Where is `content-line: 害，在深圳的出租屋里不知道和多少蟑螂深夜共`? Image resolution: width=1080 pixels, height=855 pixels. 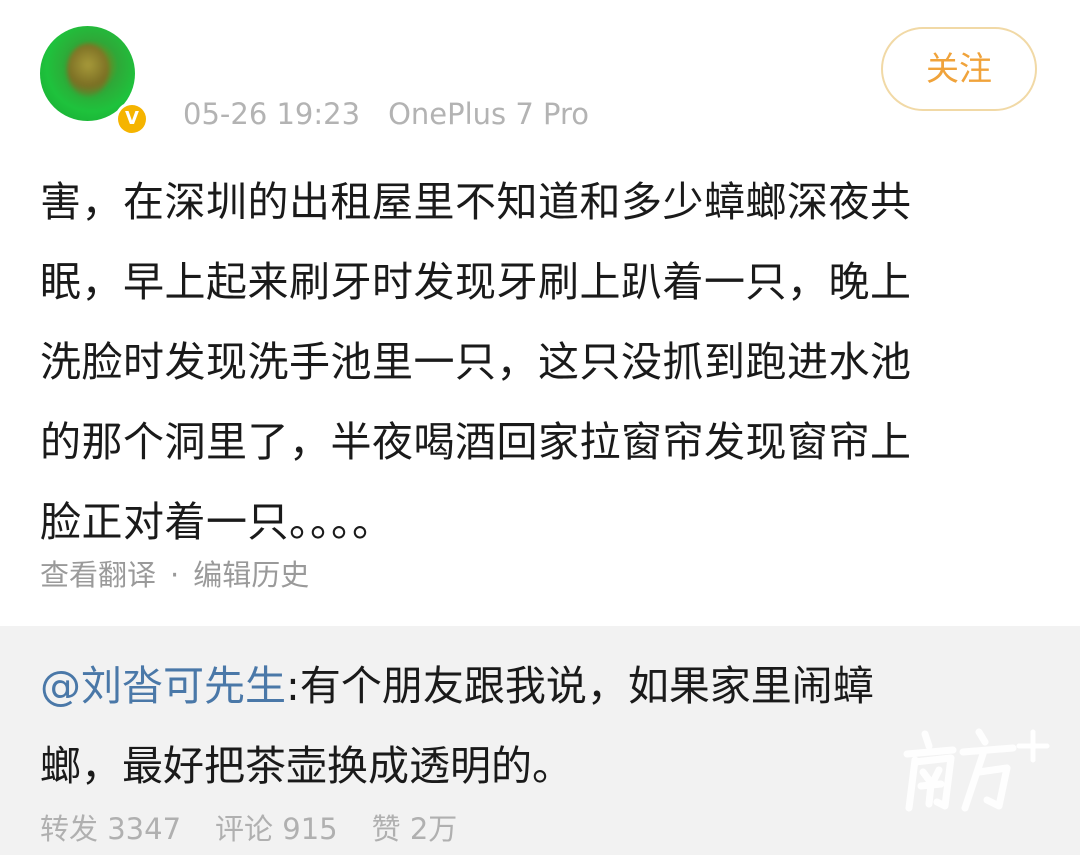
content-line: 害，在深圳的出租屋里不知道和多少蟑螂深夜共 is located at coordinates (476, 202).